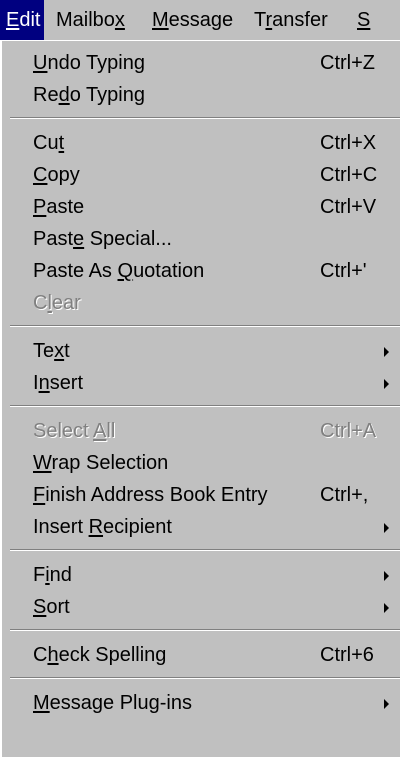 Image resolution: width=400 pixels, height=757 pixels. I want to click on accelerator-key: W, so click(42, 463).